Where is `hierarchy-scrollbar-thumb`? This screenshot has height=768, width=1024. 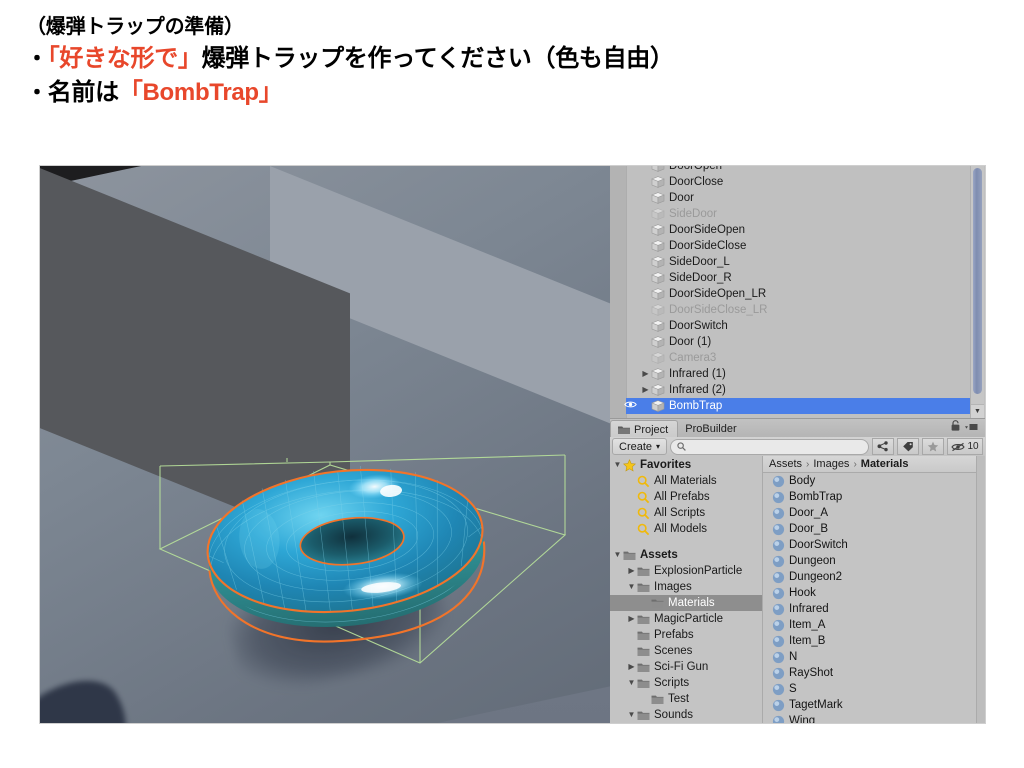
hierarchy-scrollbar-thumb is located at coordinates (977, 281).